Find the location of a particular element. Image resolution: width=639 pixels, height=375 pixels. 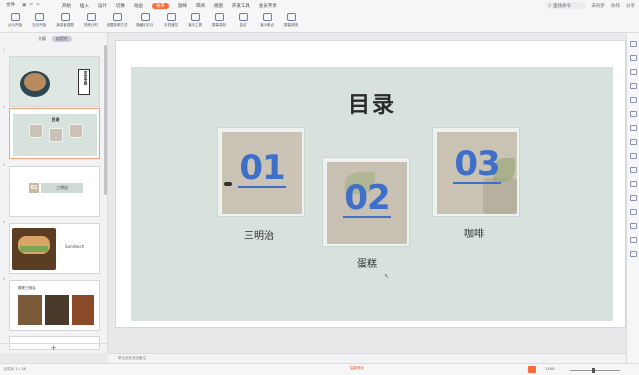

menu-design: 设计 is located at coordinates (102, 6).